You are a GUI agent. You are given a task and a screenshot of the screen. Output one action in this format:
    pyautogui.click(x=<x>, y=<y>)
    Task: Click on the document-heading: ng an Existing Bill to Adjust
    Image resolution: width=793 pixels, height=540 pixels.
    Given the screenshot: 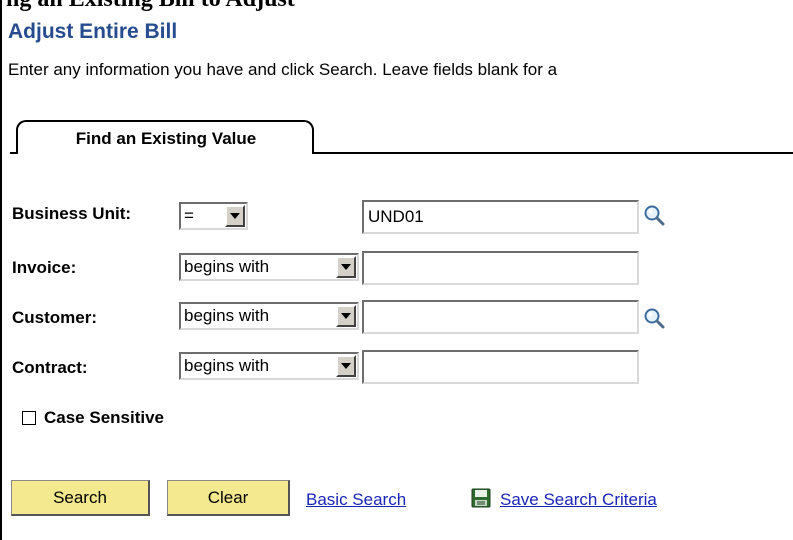 What is the action you would take?
    pyautogui.click(x=150, y=6)
    